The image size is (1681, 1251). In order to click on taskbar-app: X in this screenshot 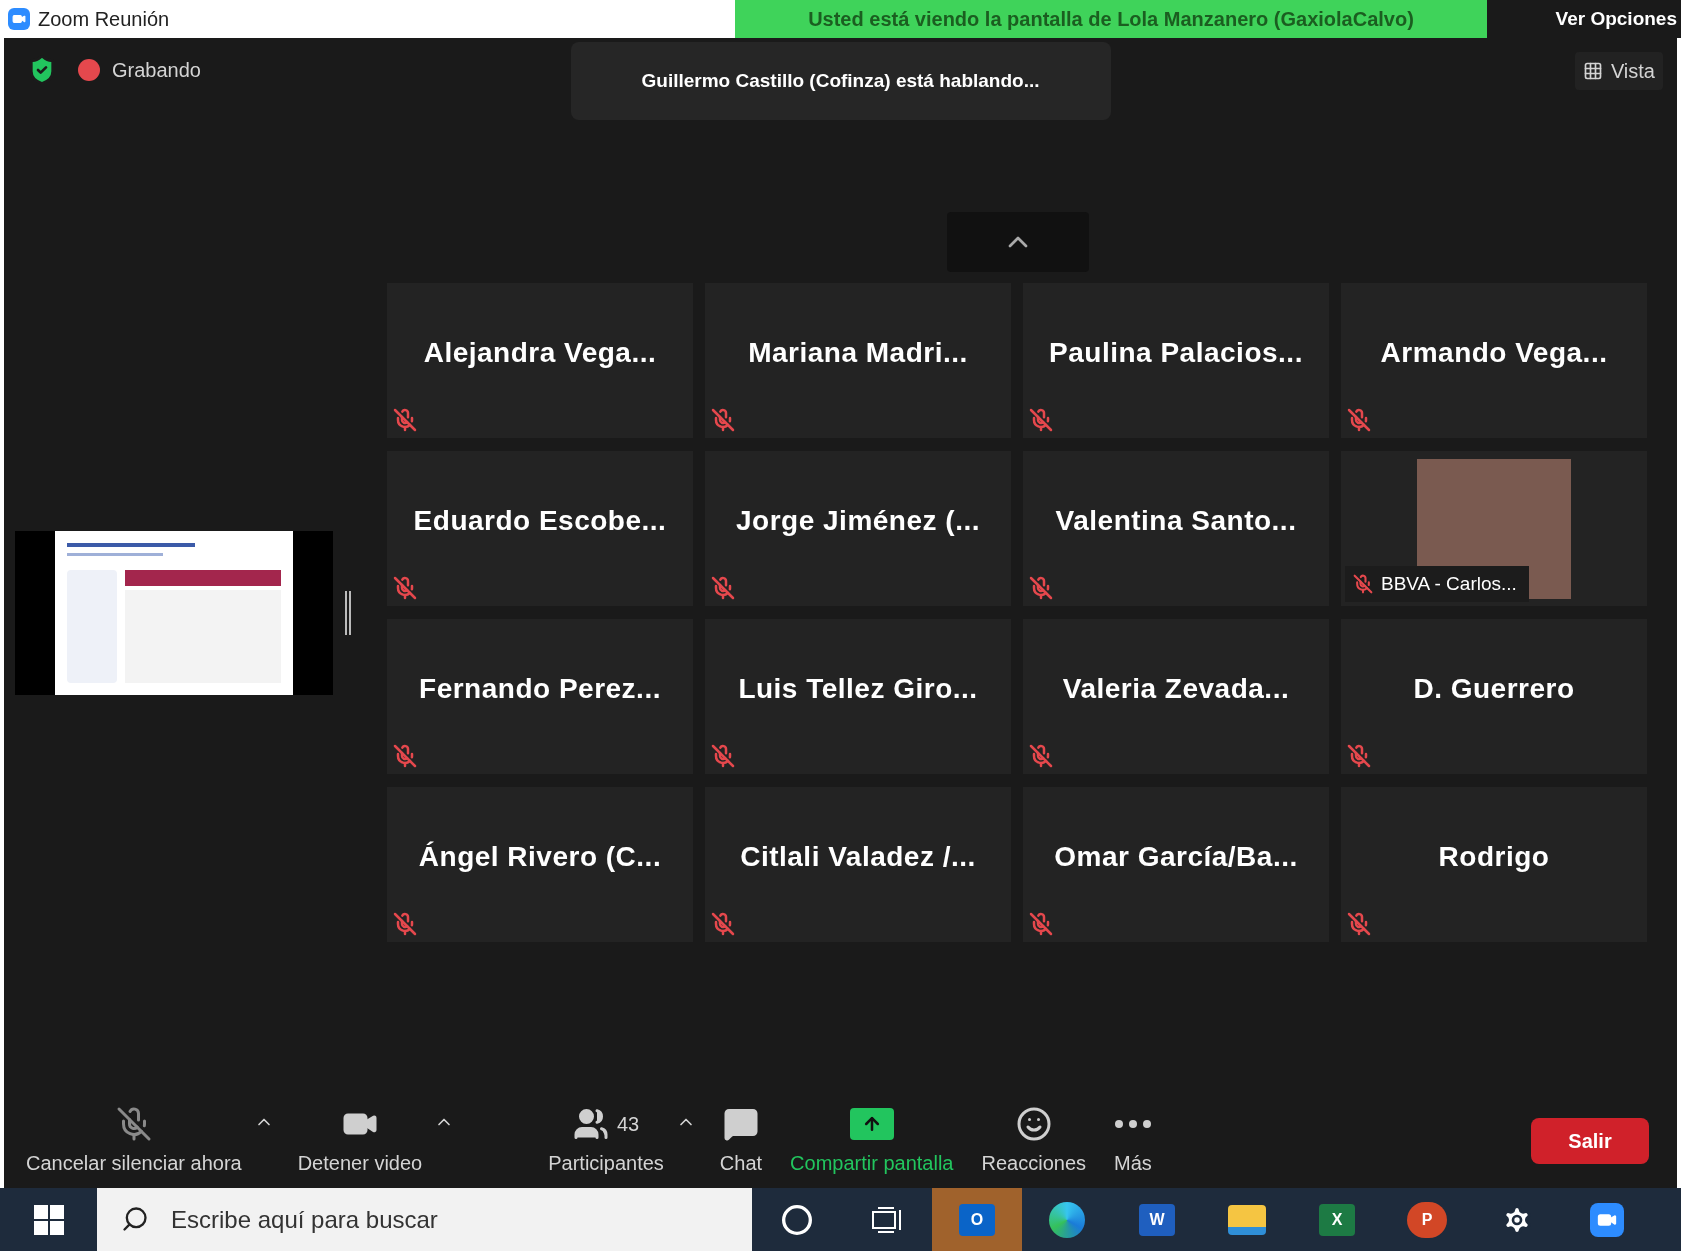, I will do `click(1337, 1219)`.